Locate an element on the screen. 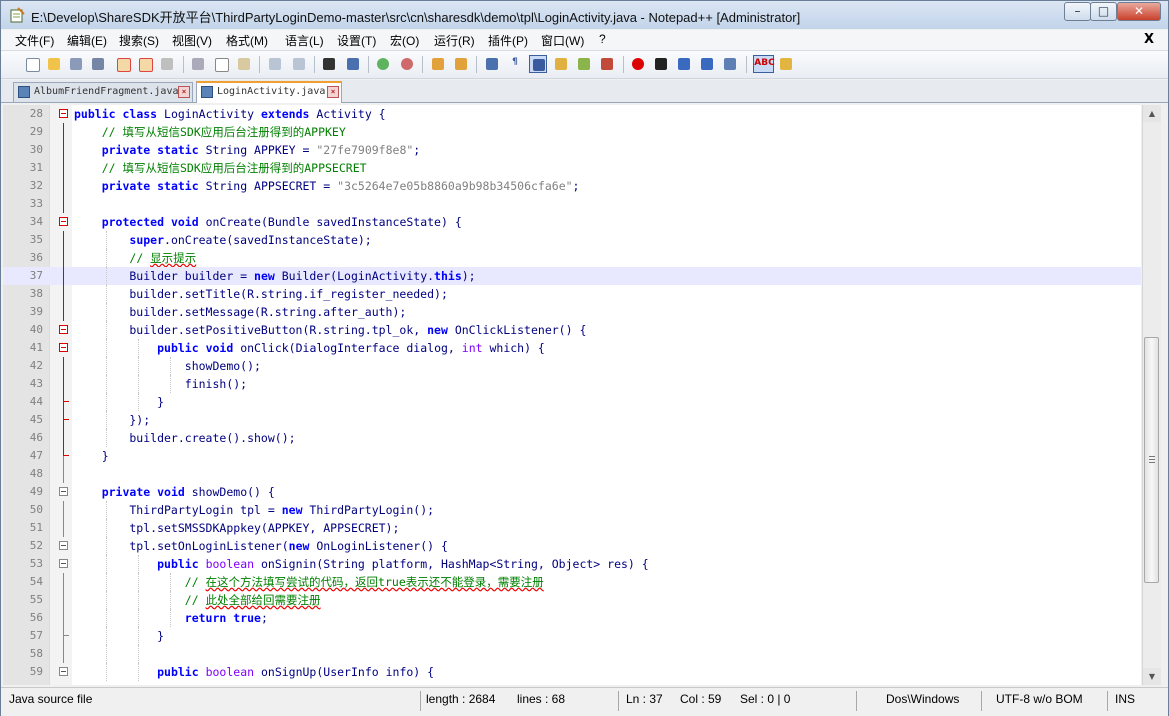 The image size is (1169, 716). status-col: Col : 59 is located at coordinates (701, 699).